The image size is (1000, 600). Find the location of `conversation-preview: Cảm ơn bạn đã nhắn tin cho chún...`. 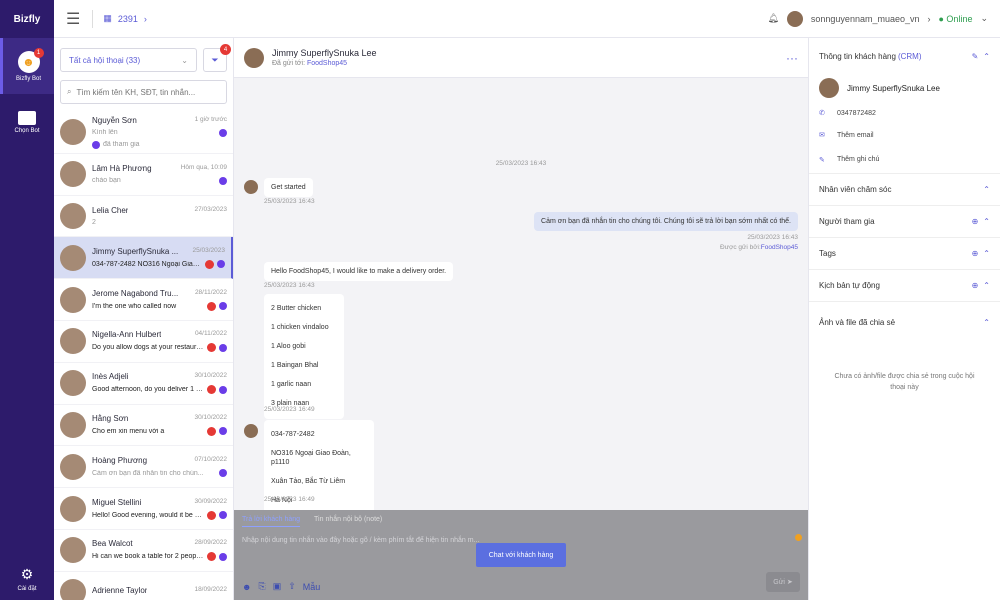

conversation-preview: Cảm ơn bạn đã nhắn tin cho chún... is located at coordinates (148, 473).